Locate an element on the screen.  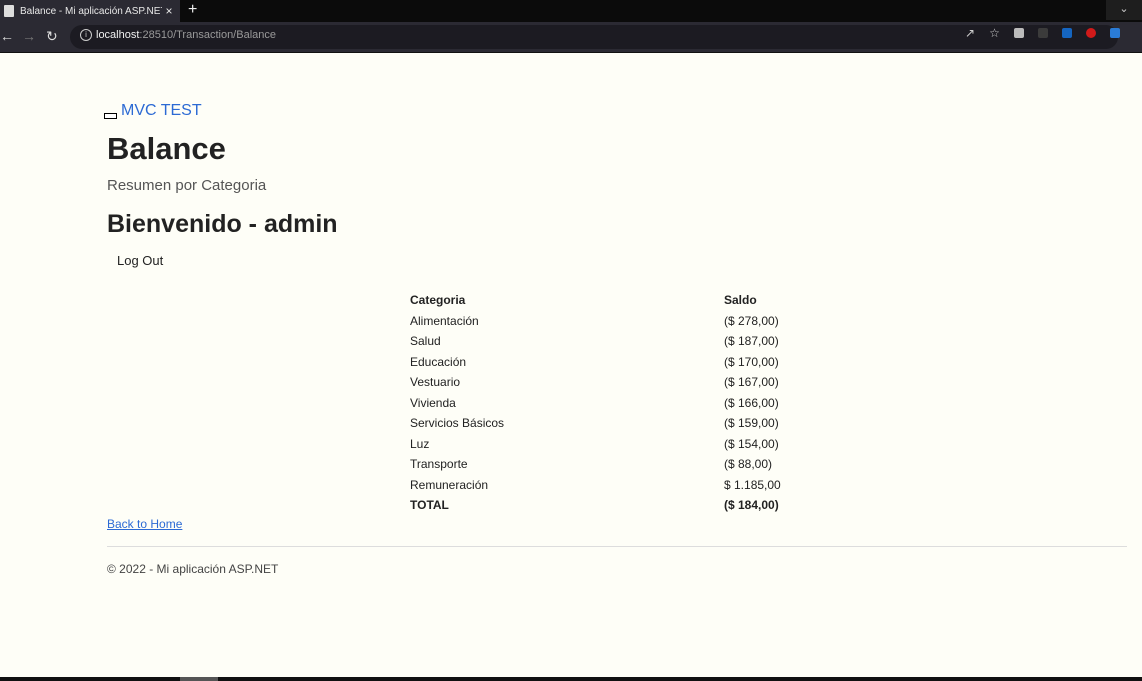
table-row: Educación ($ 170,00) is located at coordinates (627, 362).